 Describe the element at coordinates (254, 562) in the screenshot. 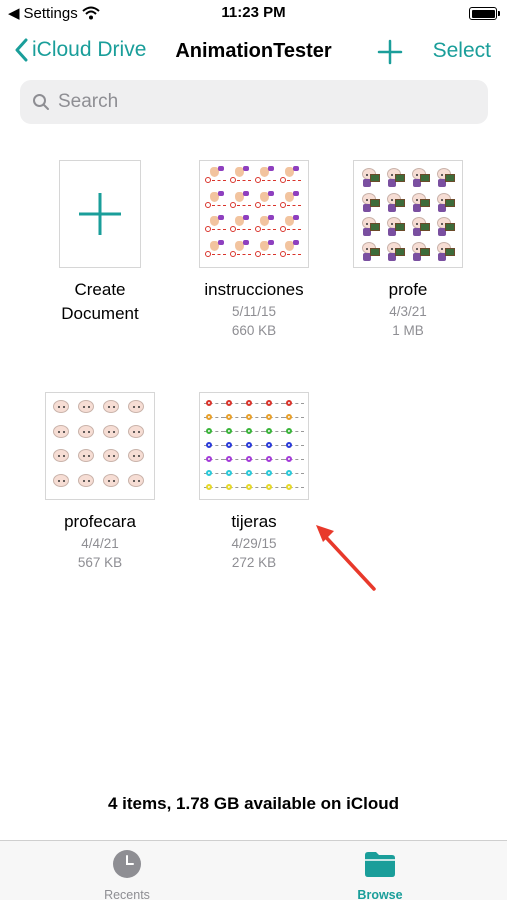

I see `file-size: 272 KB` at that location.